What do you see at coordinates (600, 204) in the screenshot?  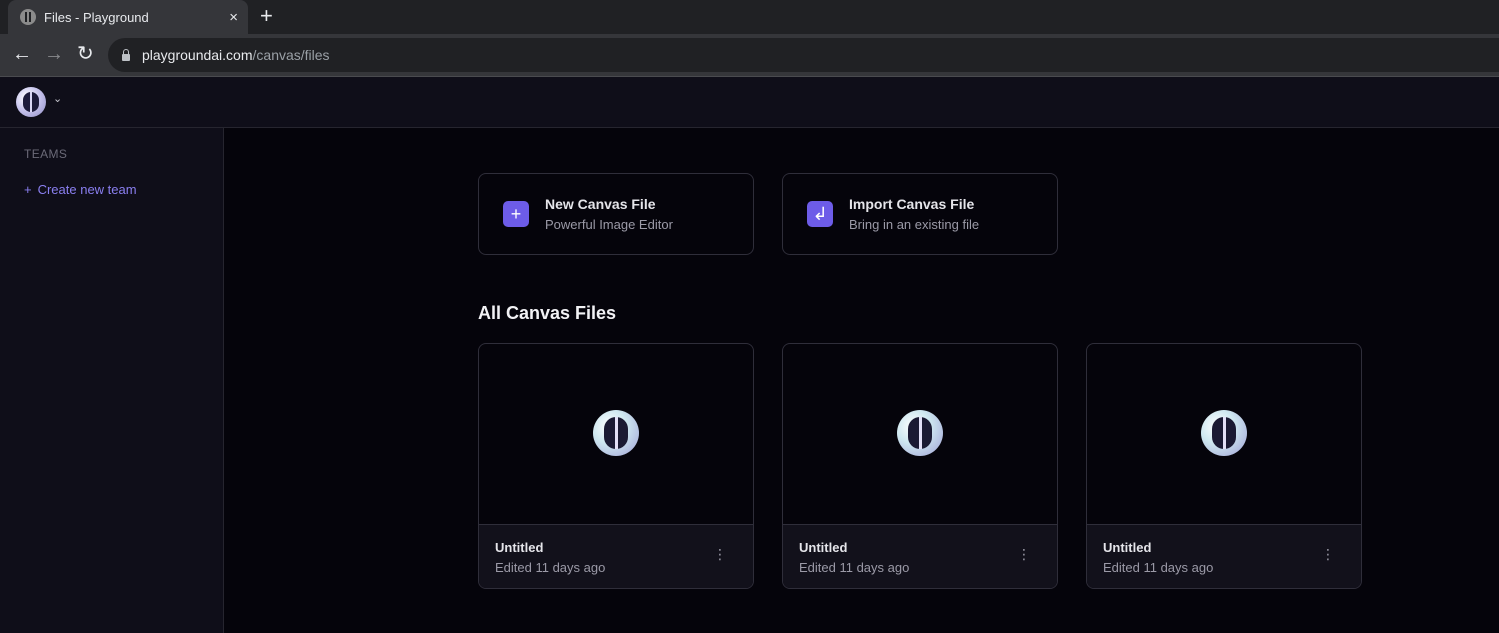 I see `action-title: New Canvas File` at bounding box center [600, 204].